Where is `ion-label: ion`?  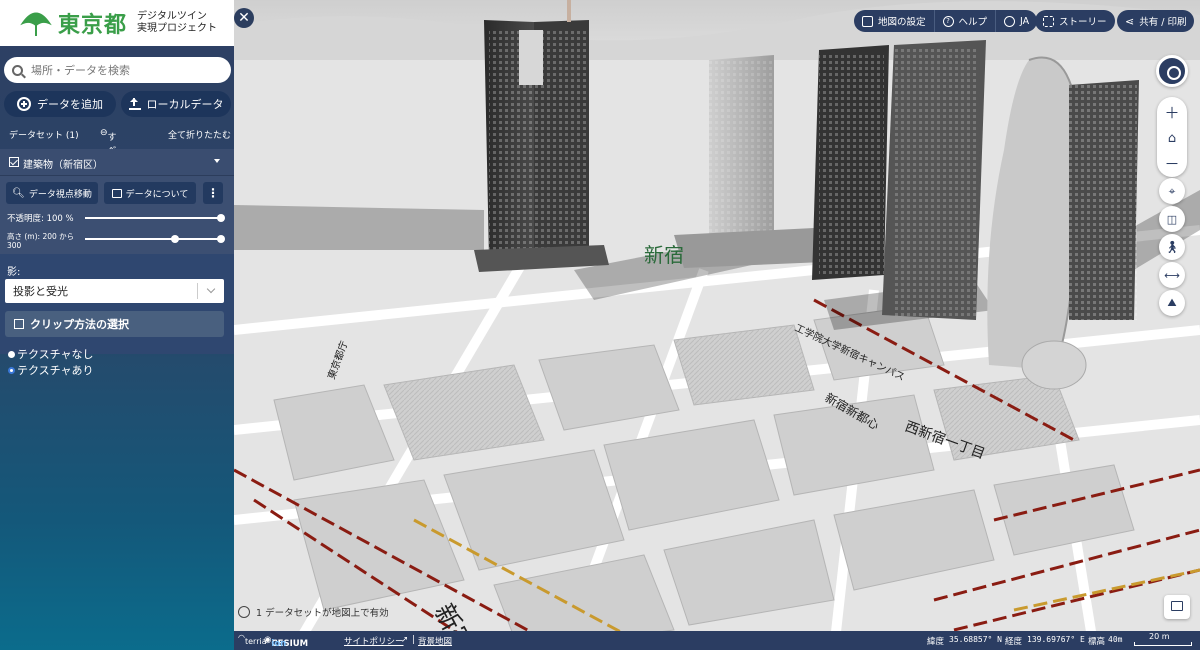
ion-label: ion is located at coordinates (279, 644).